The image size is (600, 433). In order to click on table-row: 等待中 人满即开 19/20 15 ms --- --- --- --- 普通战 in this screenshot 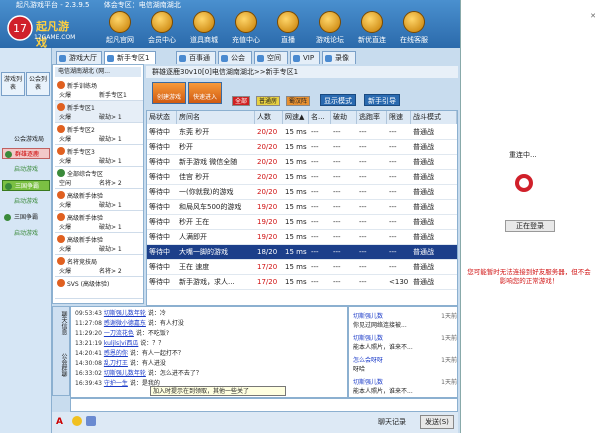, I will do `click(302, 237)`.